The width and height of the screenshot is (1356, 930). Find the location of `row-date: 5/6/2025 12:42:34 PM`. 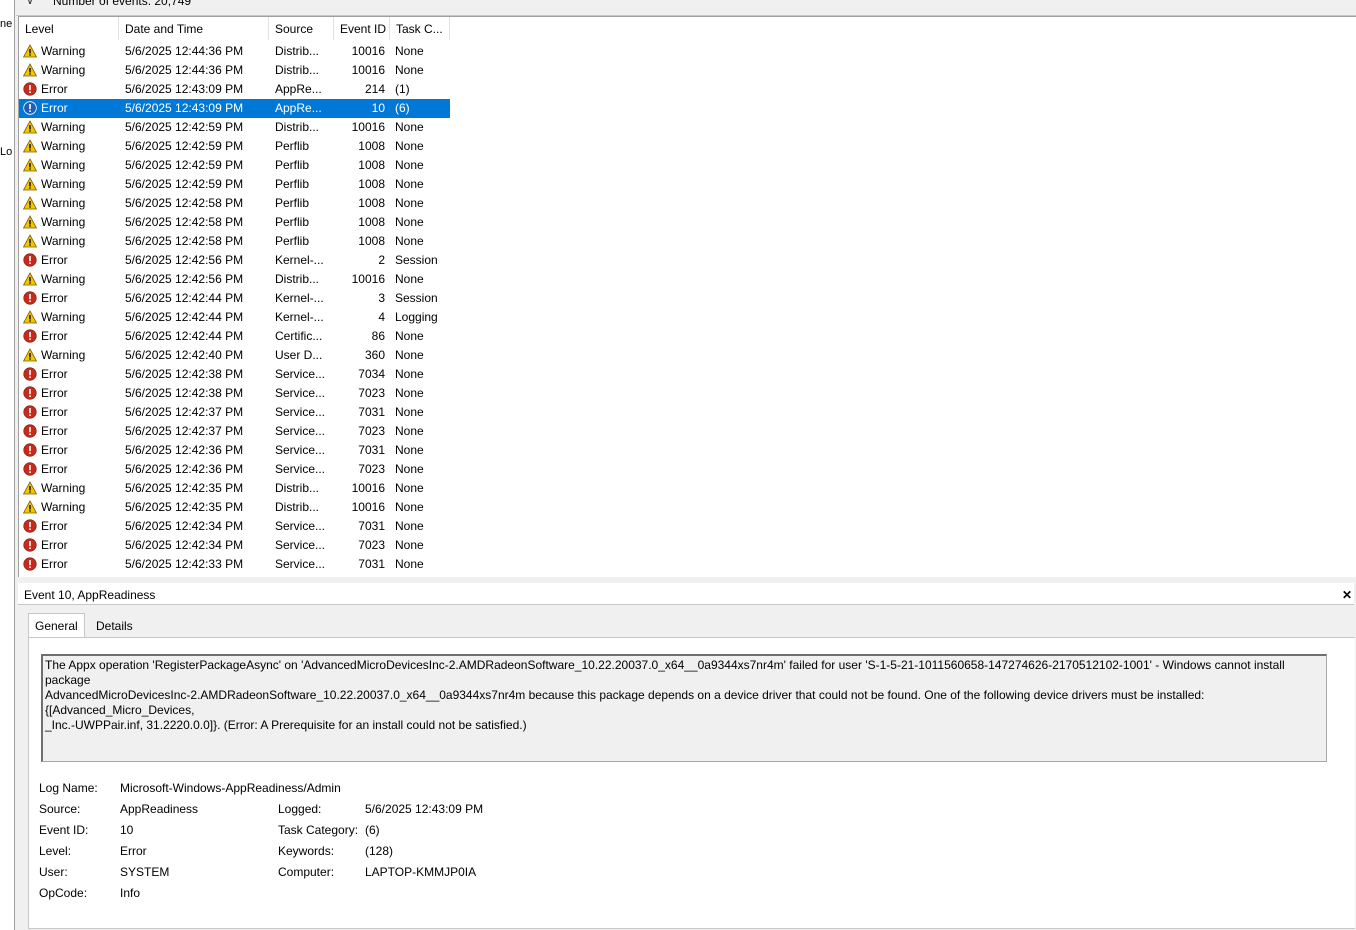

row-date: 5/6/2025 12:42:34 PM is located at coordinates (184, 545).